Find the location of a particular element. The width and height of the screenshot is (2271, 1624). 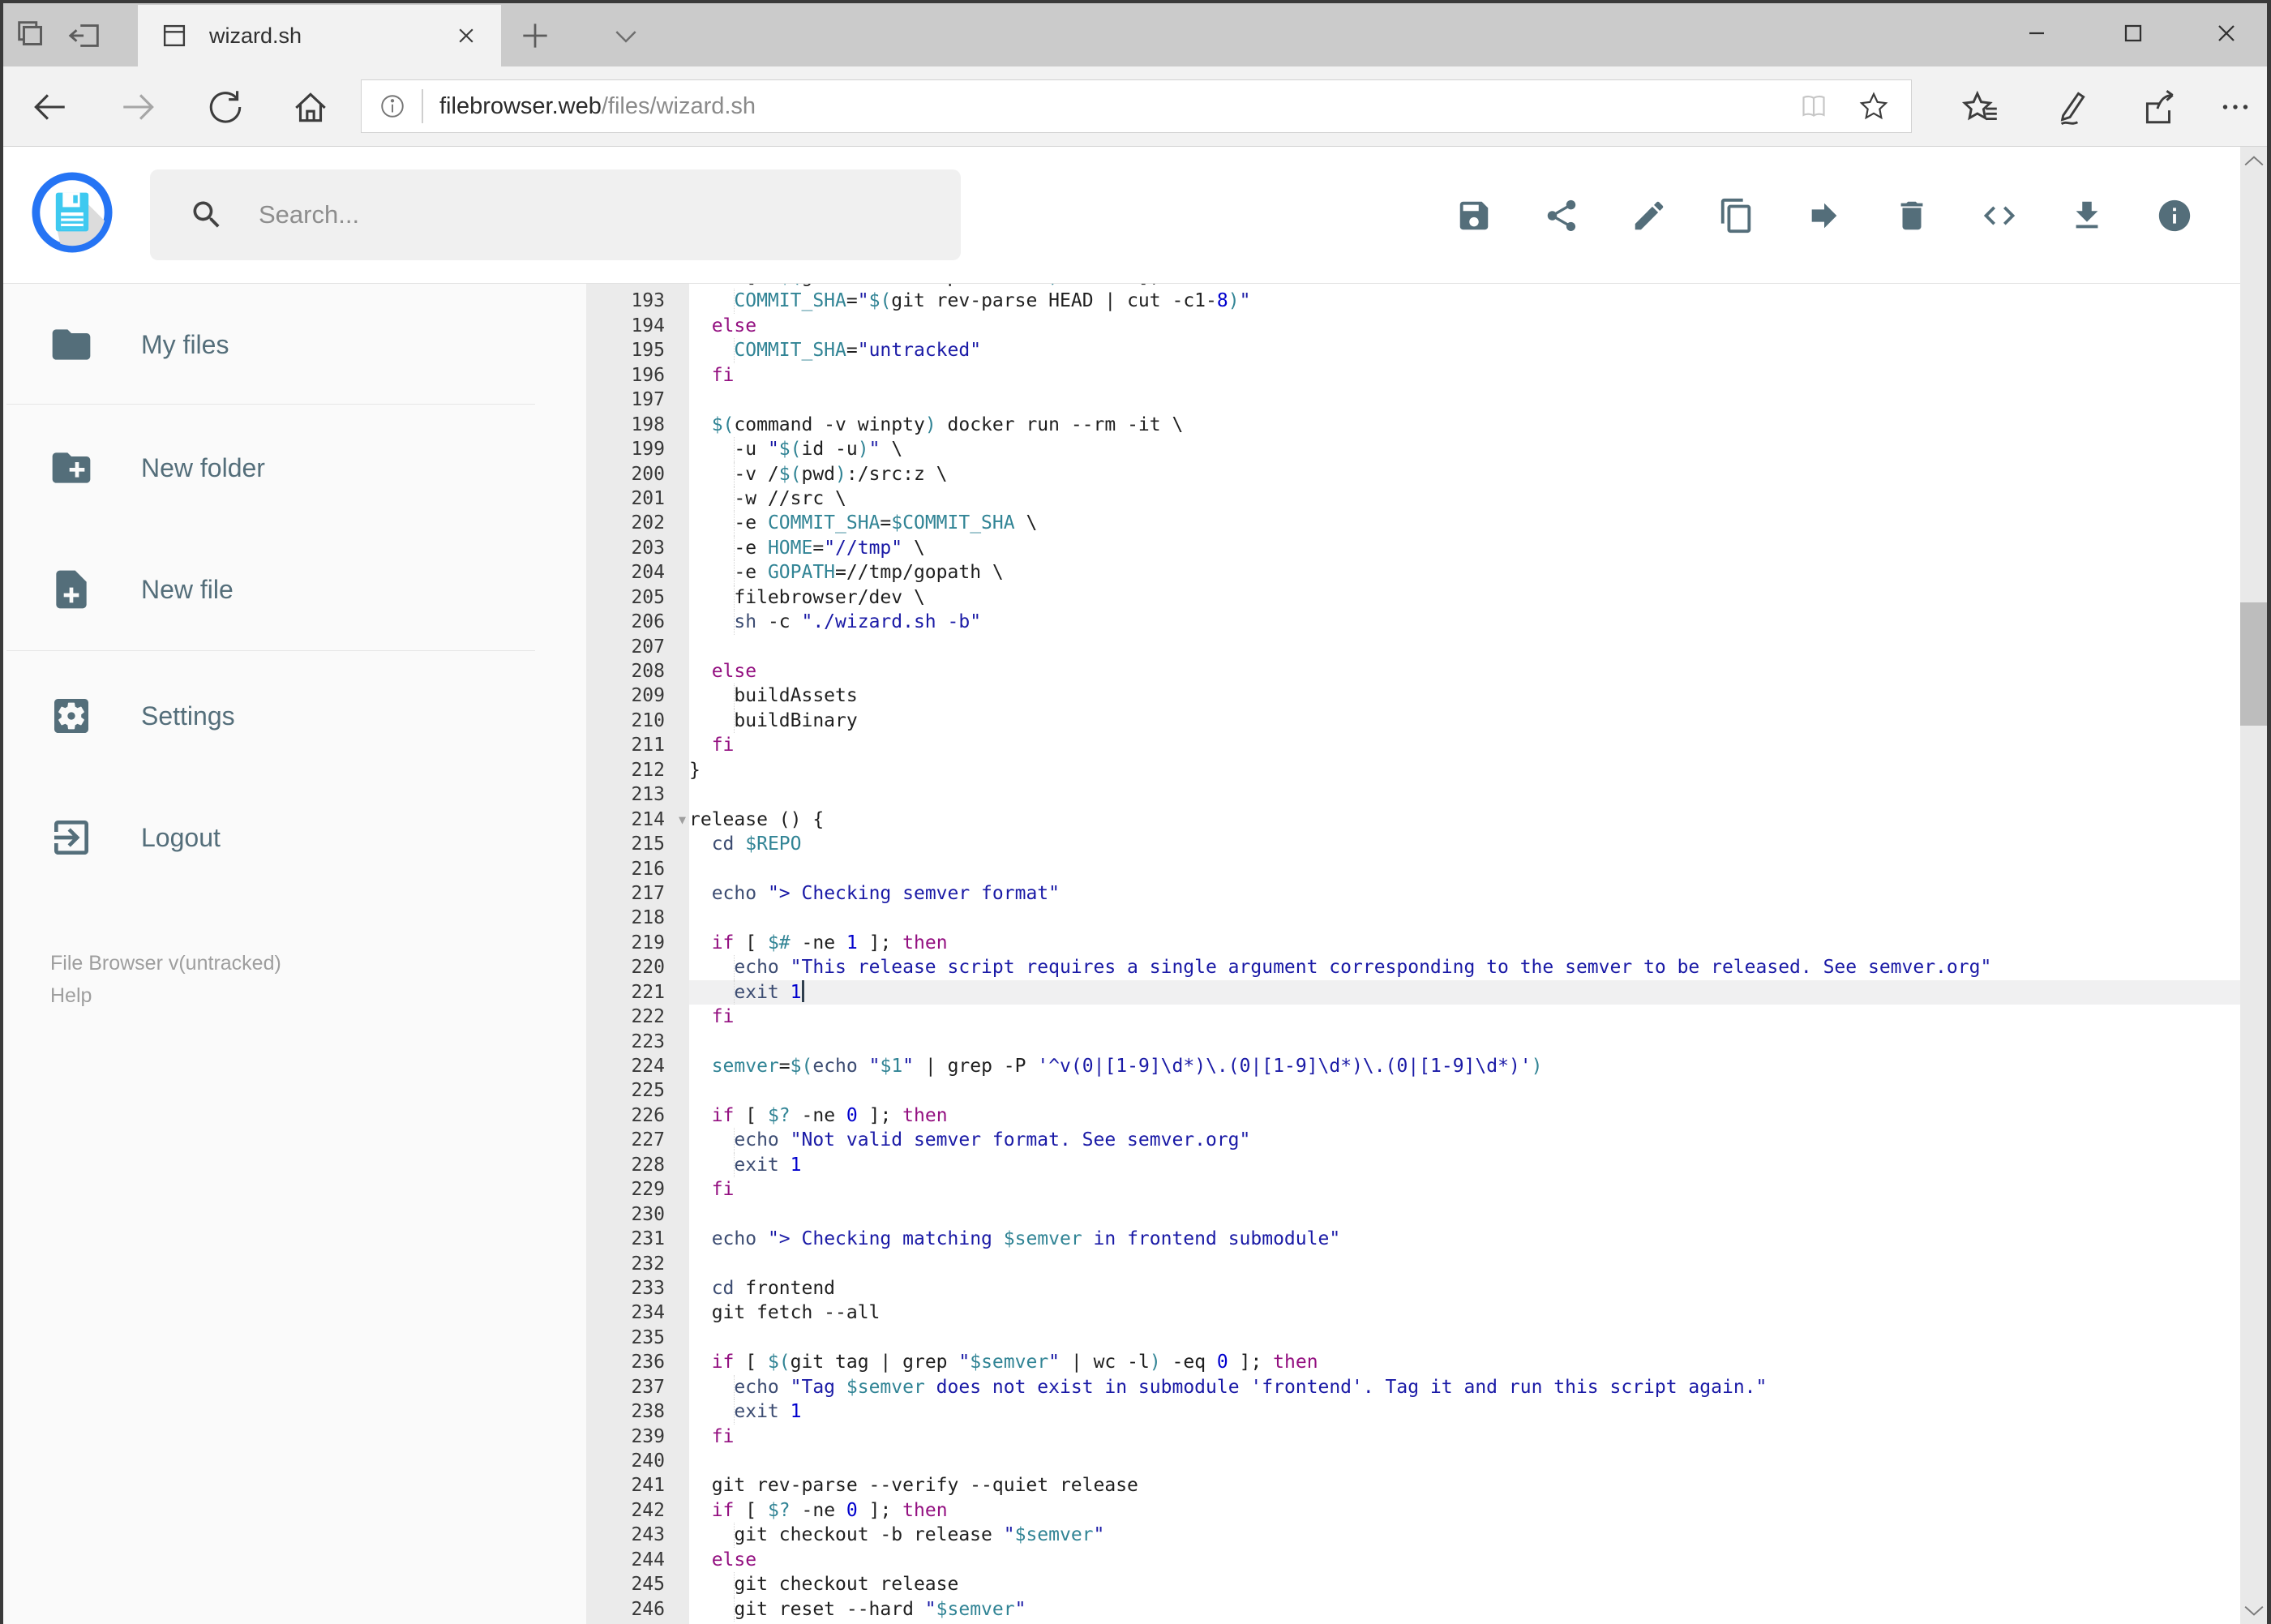

code-line: 233 cd frontend is located at coordinates (1414, 1288).